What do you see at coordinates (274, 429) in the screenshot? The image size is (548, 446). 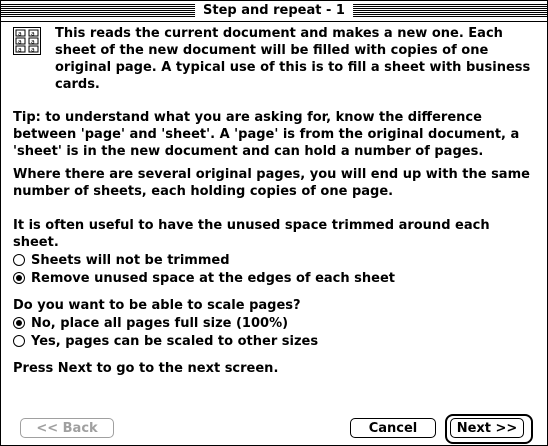 I see `button-bar: << Back Cancel Next >>` at bounding box center [274, 429].